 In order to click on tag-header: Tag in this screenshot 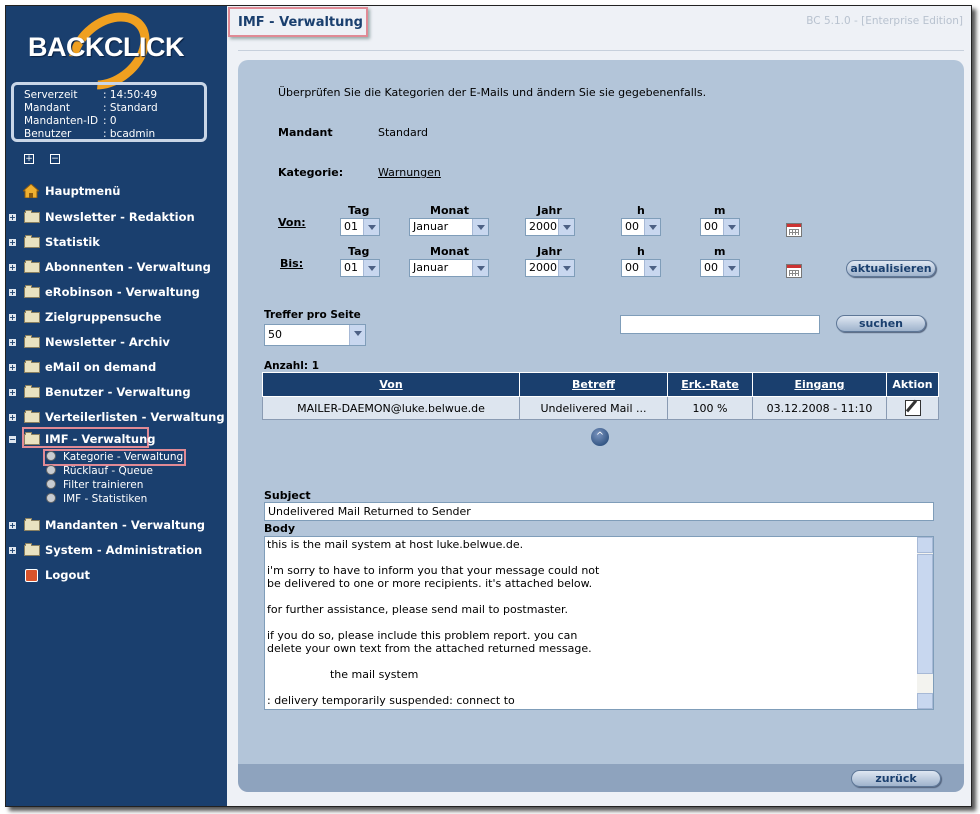, I will do `click(359, 210)`.